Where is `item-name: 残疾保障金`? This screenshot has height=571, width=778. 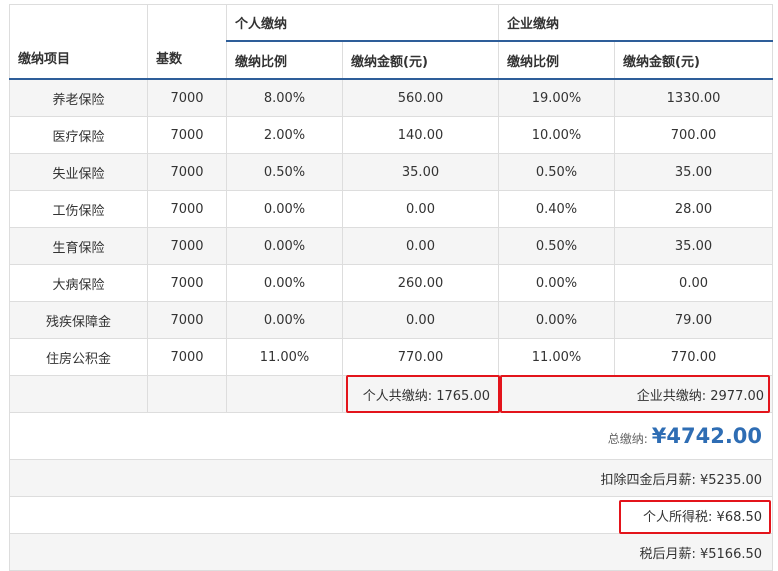 item-name: 残疾保障金 is located at coordinates (78, 320).